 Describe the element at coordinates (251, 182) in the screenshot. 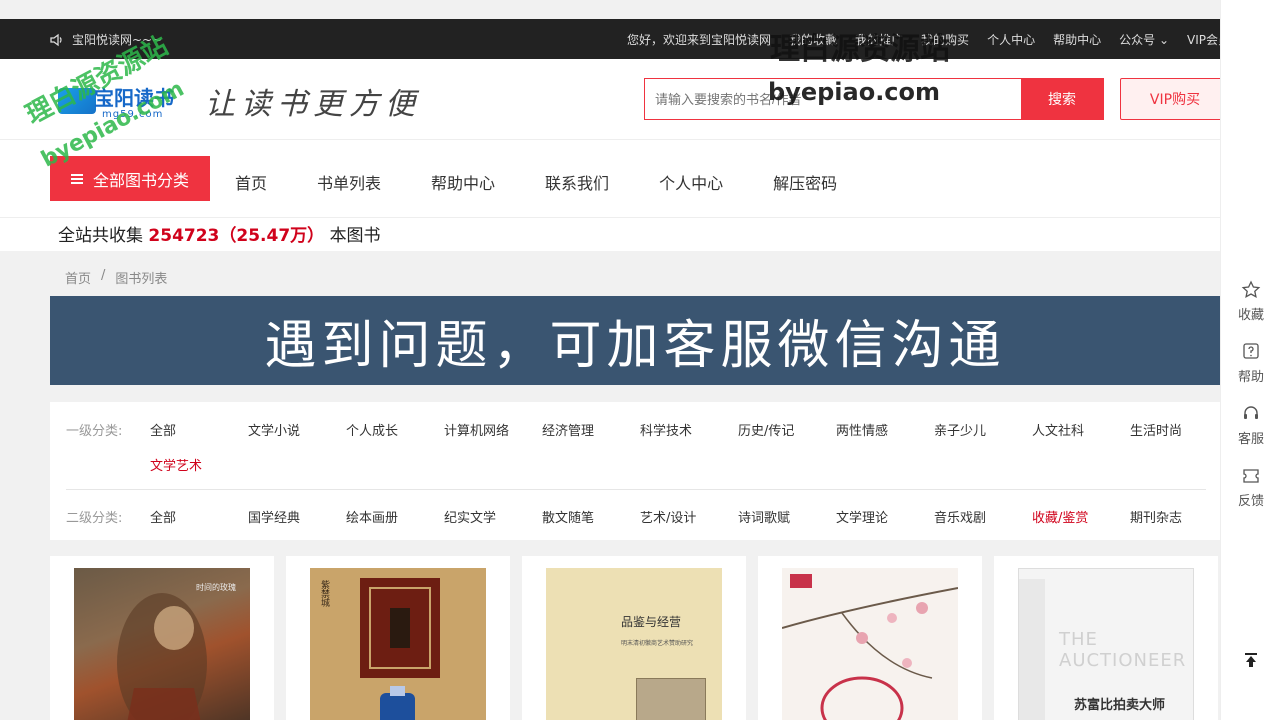

I see `nav-item-home: 首页` at that location.